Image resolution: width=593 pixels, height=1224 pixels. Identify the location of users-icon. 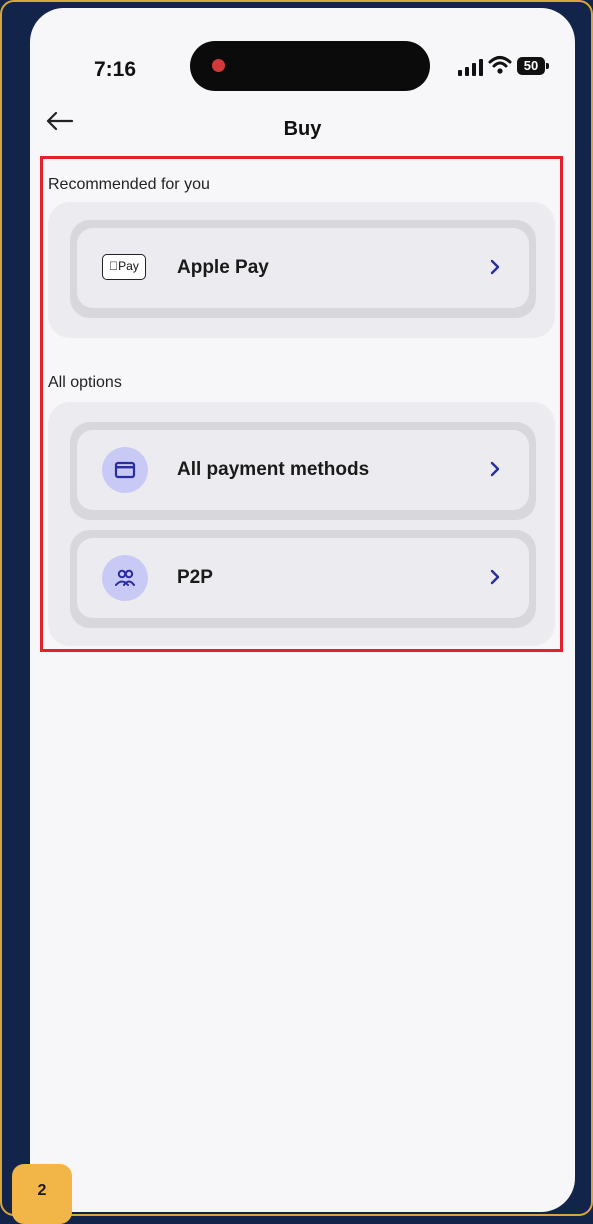
(125, 578).